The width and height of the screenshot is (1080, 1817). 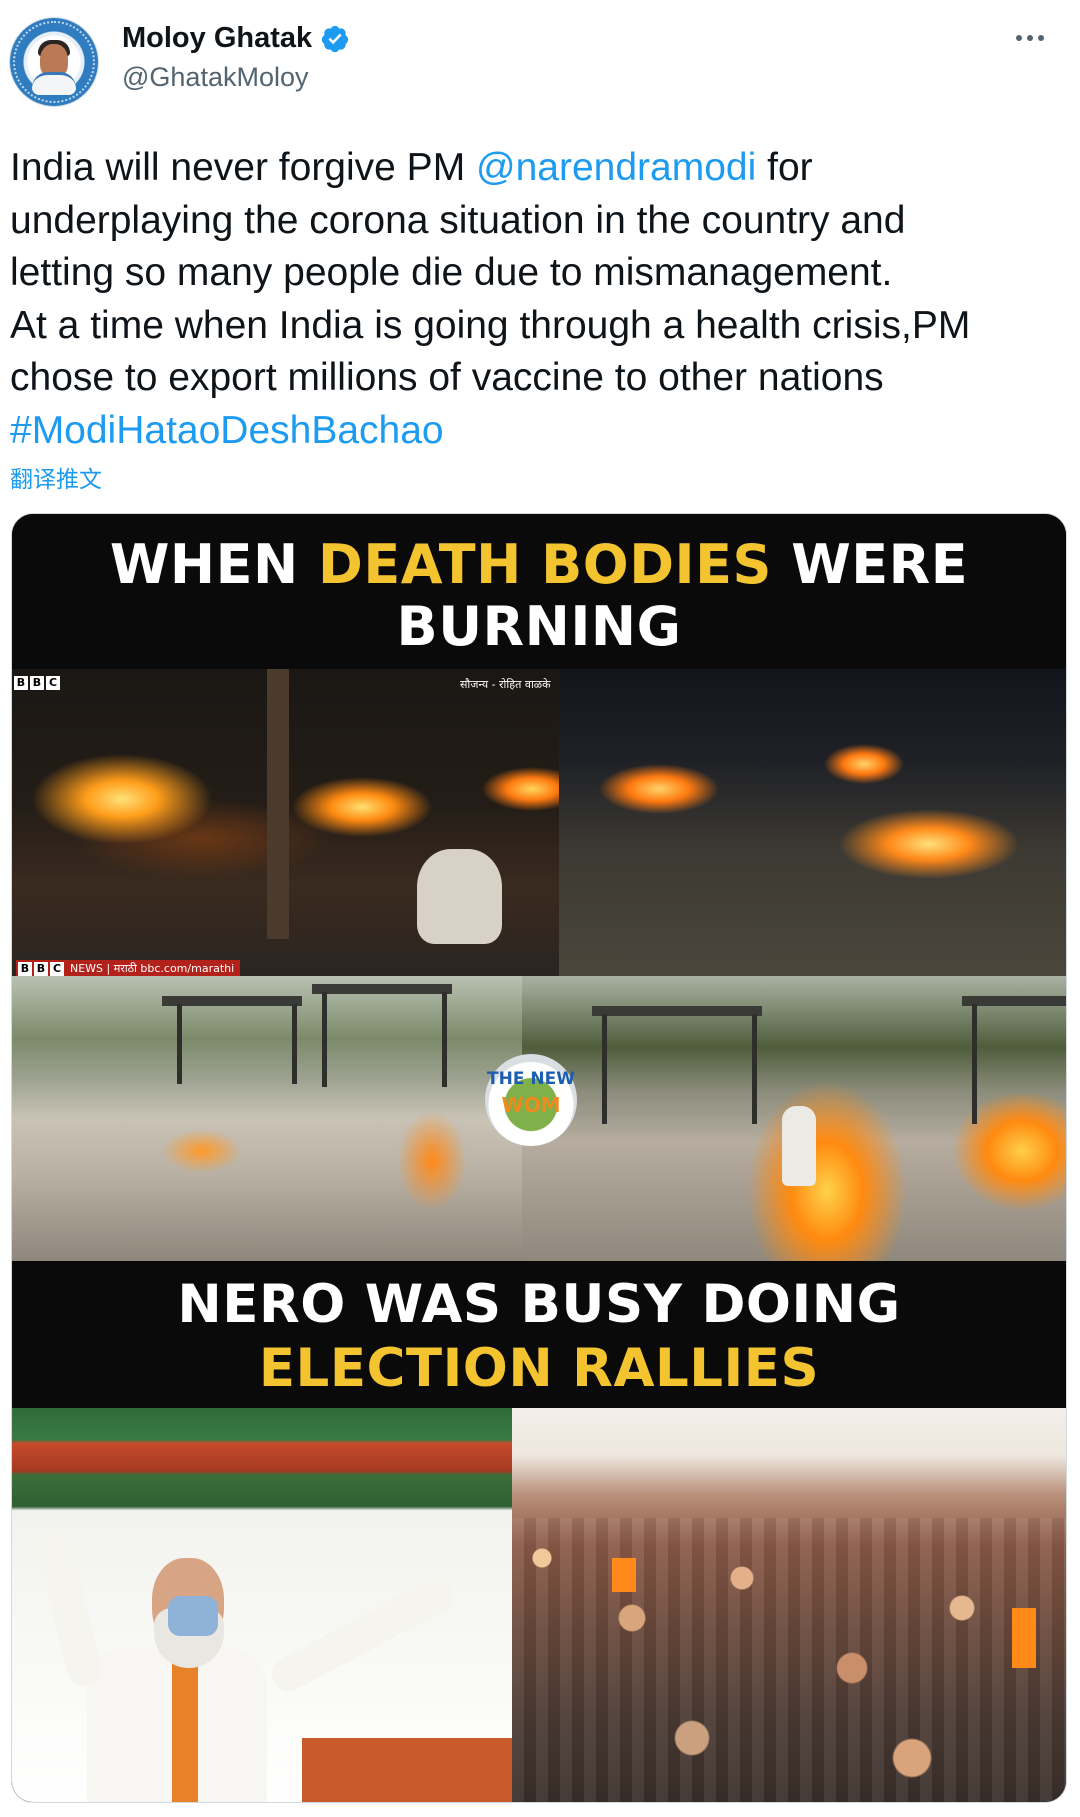 I want to click on caption-middle: NERO WAS BUSY DOING ELECTION RALLIES, so click(x=539, y=1334).